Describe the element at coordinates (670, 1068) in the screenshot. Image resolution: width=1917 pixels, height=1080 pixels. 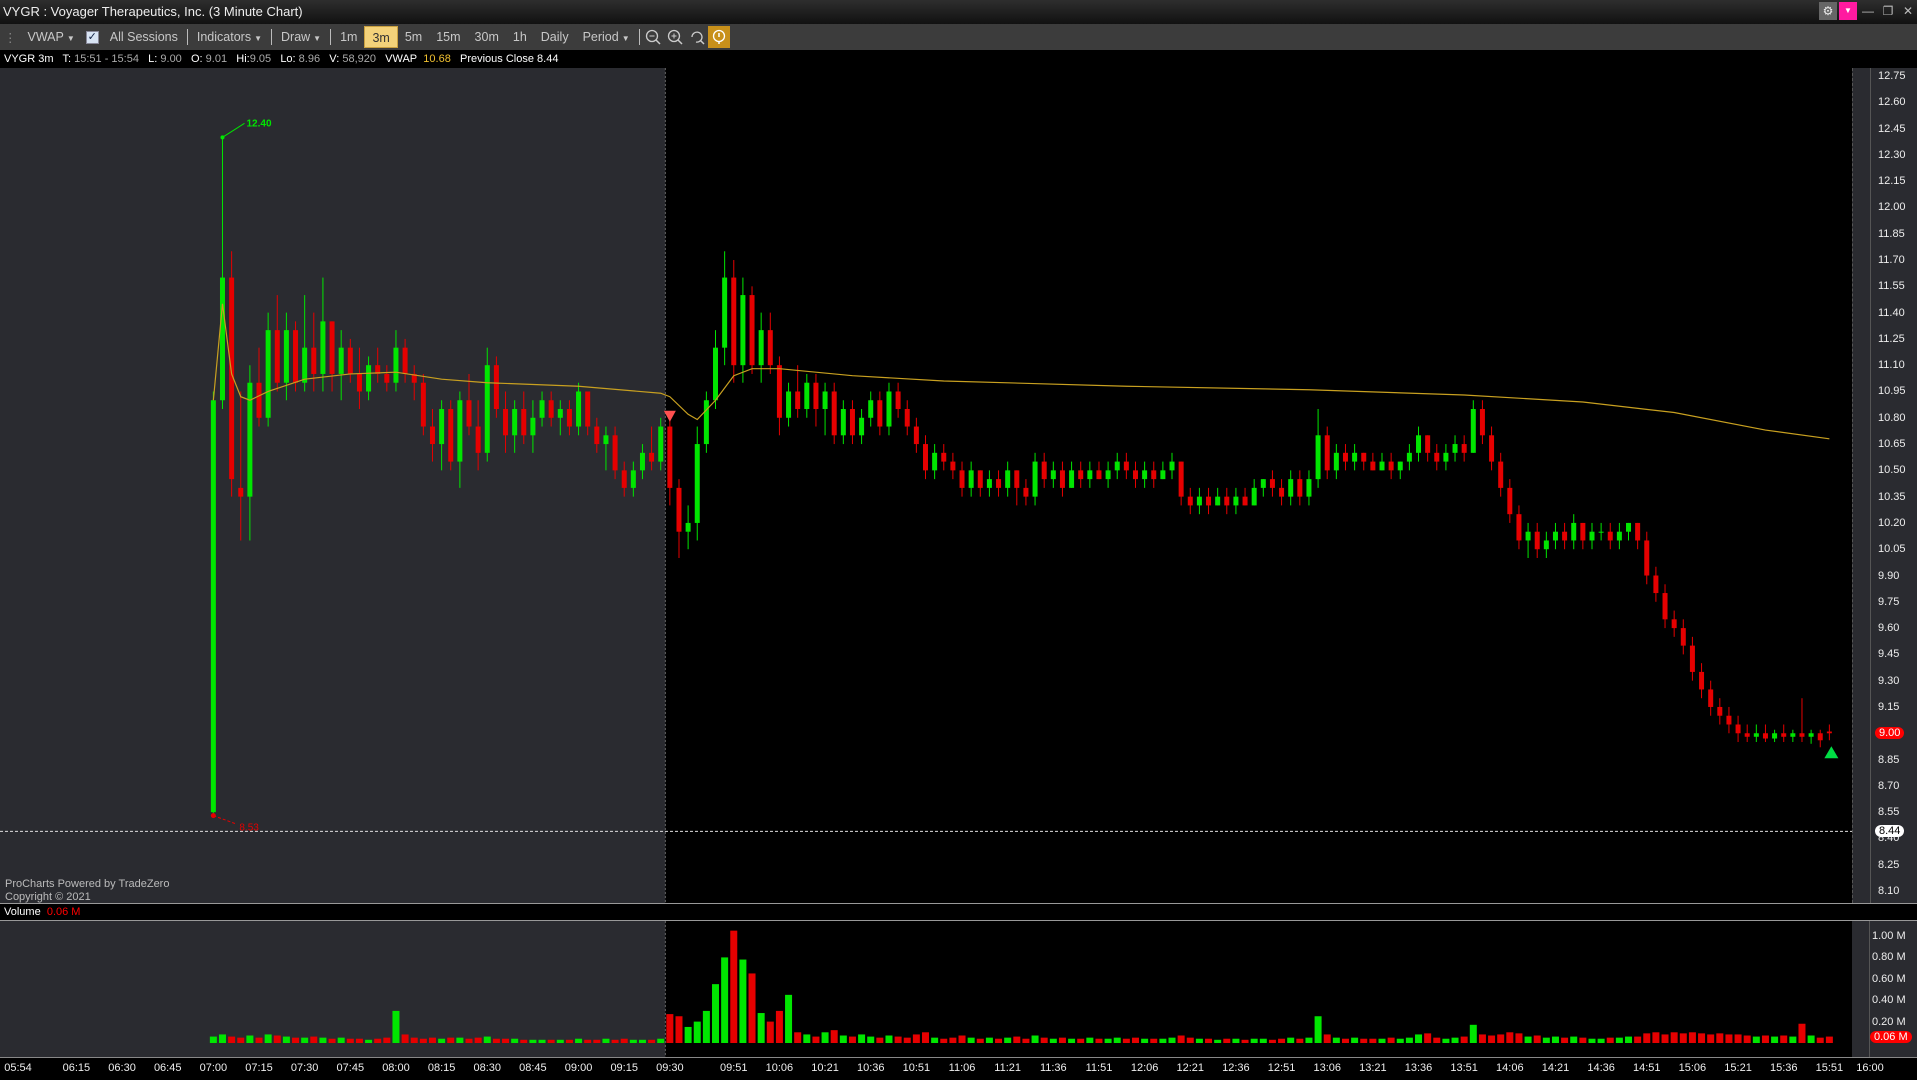
I see `time-tick-label: 09:30` at that location.